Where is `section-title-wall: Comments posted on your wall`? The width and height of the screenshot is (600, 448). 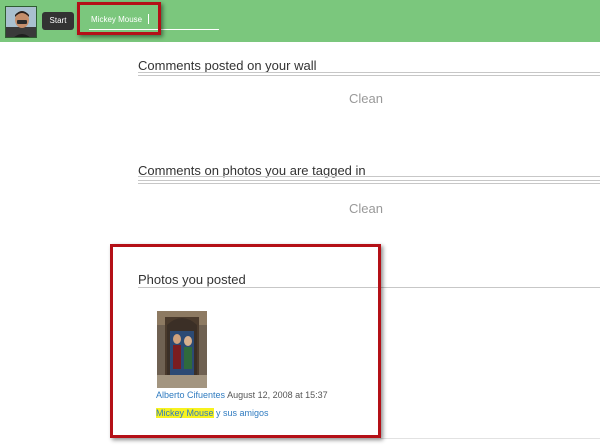
section-title-wall: Comments posted on your wall is located at coordinates (227, 65).